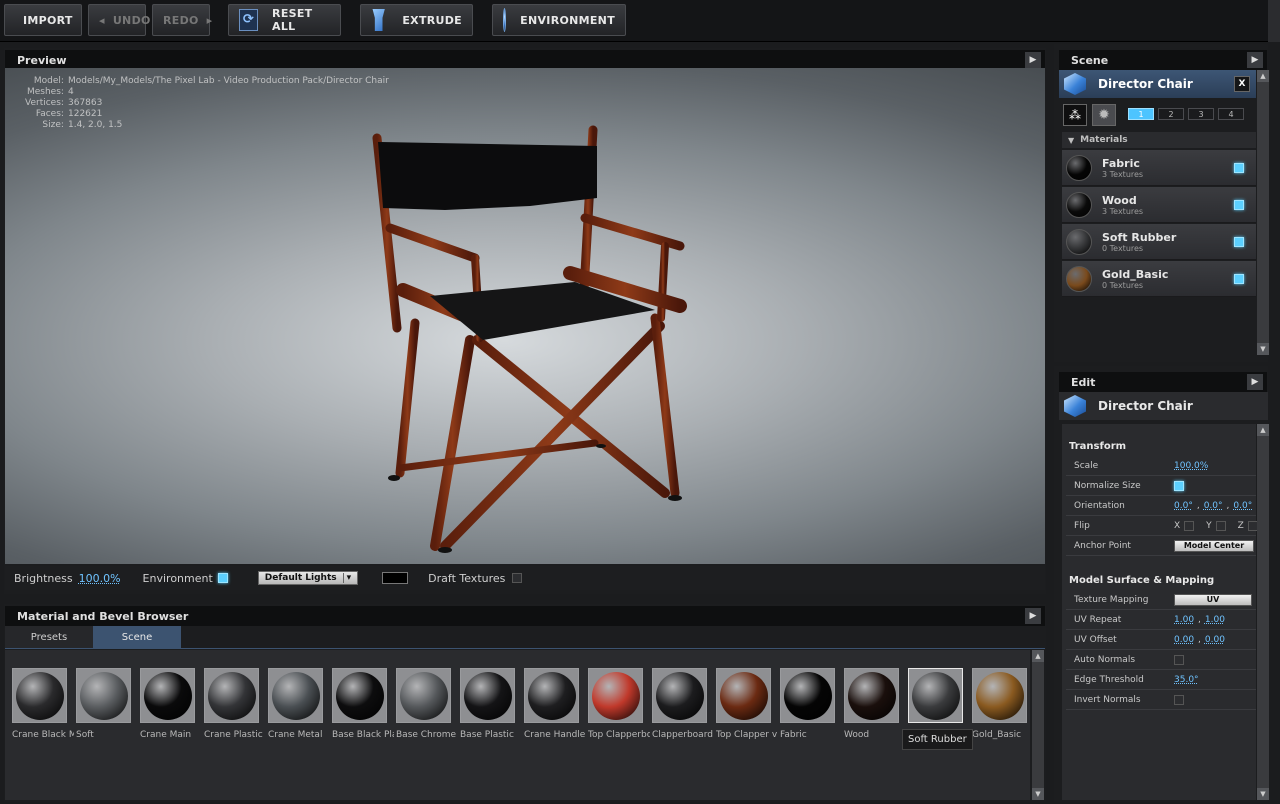 The image size is (1280, 804). What do you see at coordinates (1189, 525) in the screenshot?
I see `flip-x-checkbox` at bounding box center [1189, 525].